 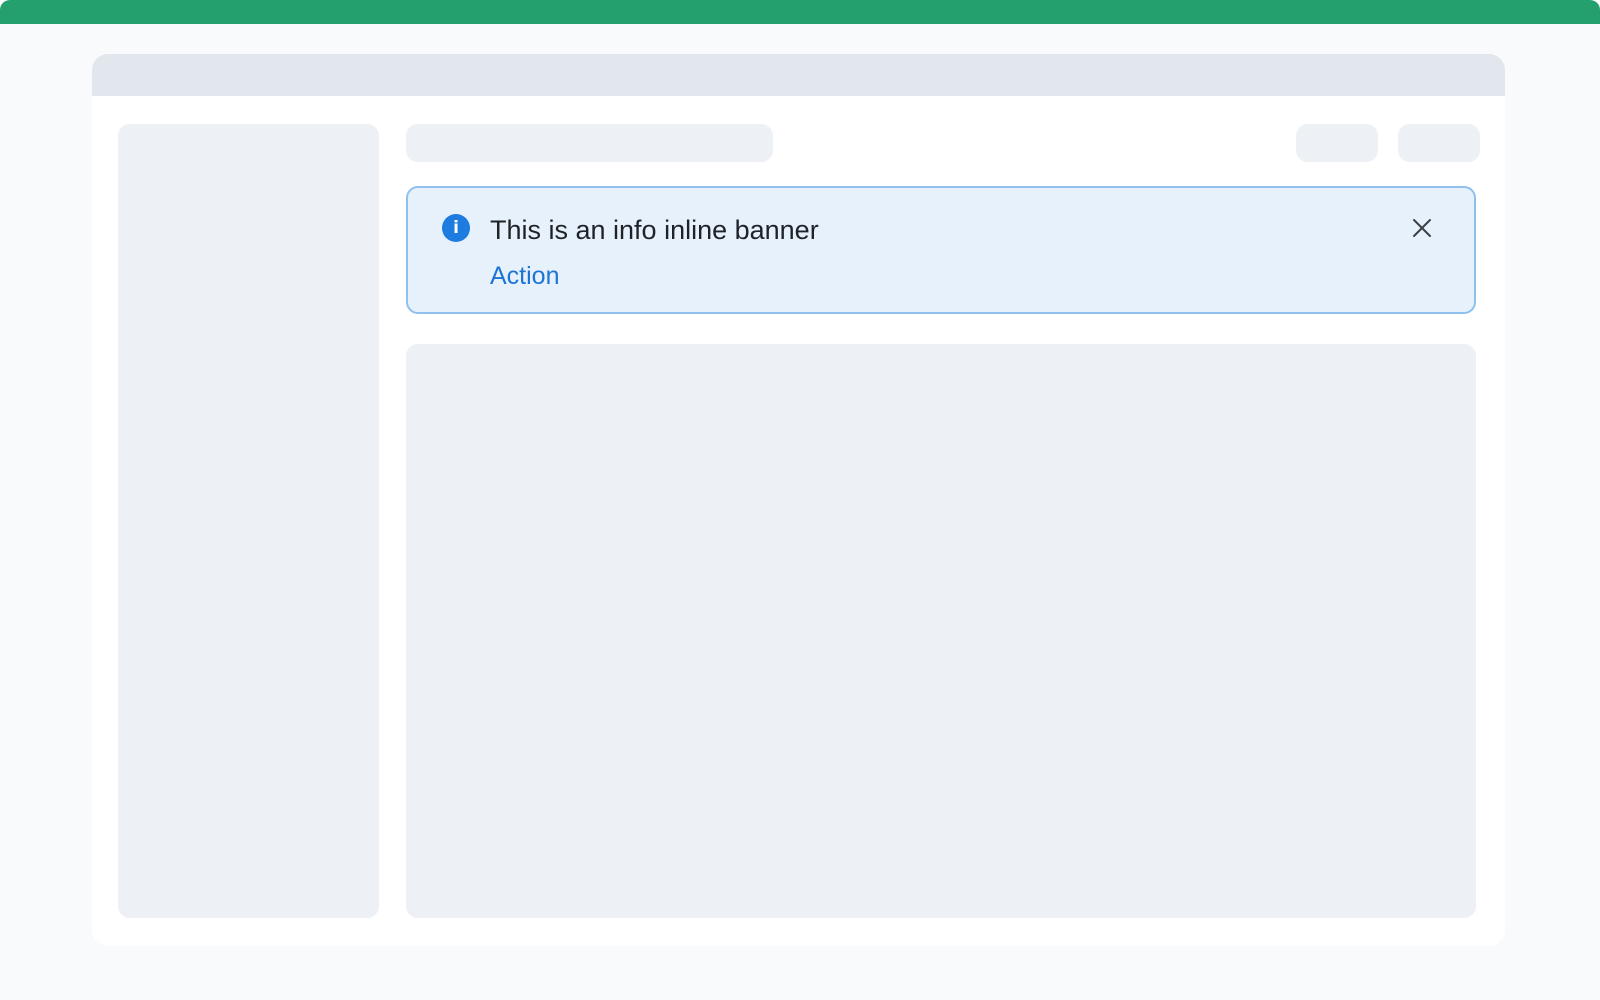 I want to click on banner-action-link: Action, so click(x=524, y=276).